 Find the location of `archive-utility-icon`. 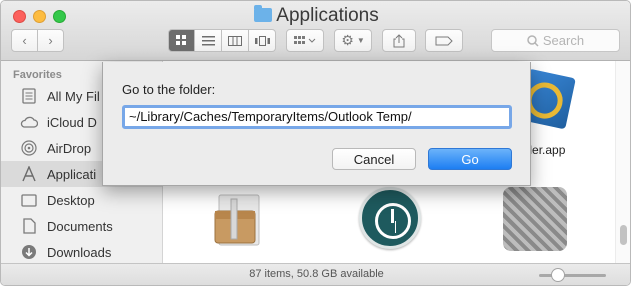

archive-utility-icon is located at coordinates (239, 219).